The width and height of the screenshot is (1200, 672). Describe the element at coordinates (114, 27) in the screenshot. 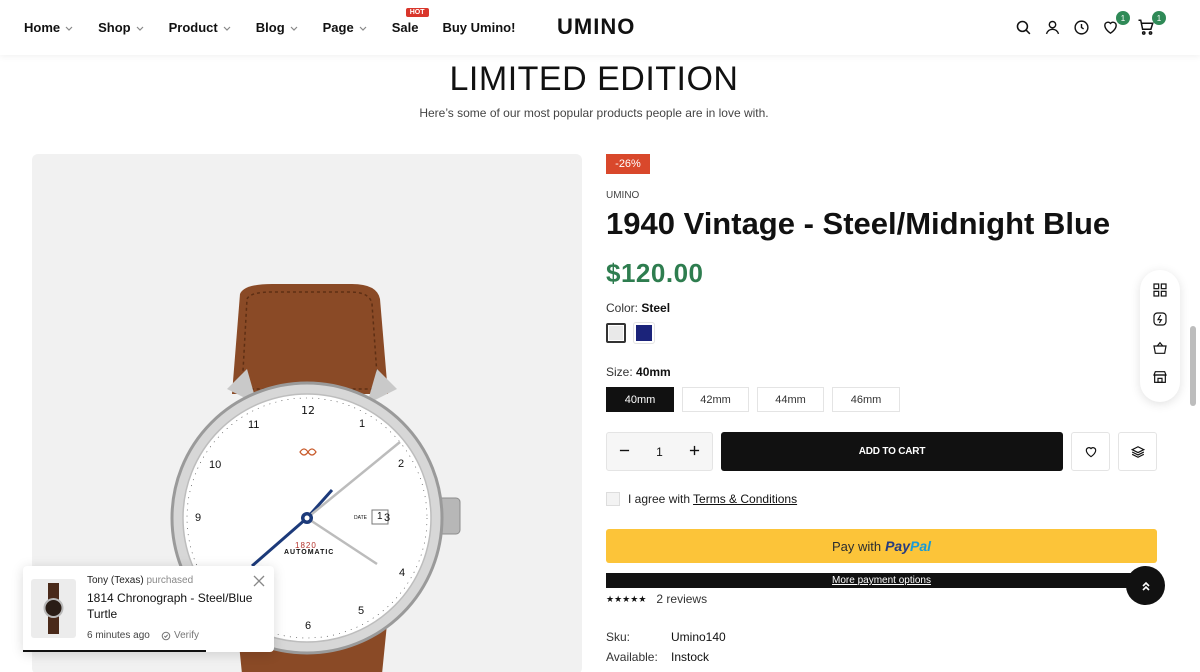

I see `nav-item-label: Shop` at that location.